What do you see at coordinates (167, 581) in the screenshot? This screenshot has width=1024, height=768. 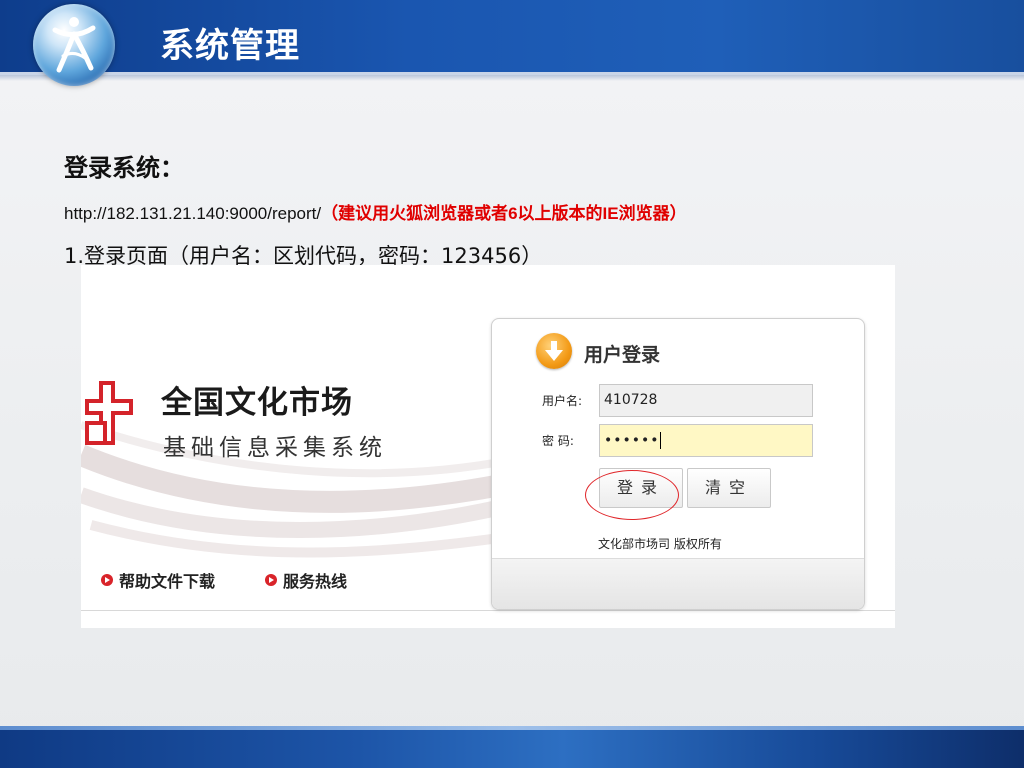 I see `help-download-label: 帮助文件下载` at bounding box center [167, 581].